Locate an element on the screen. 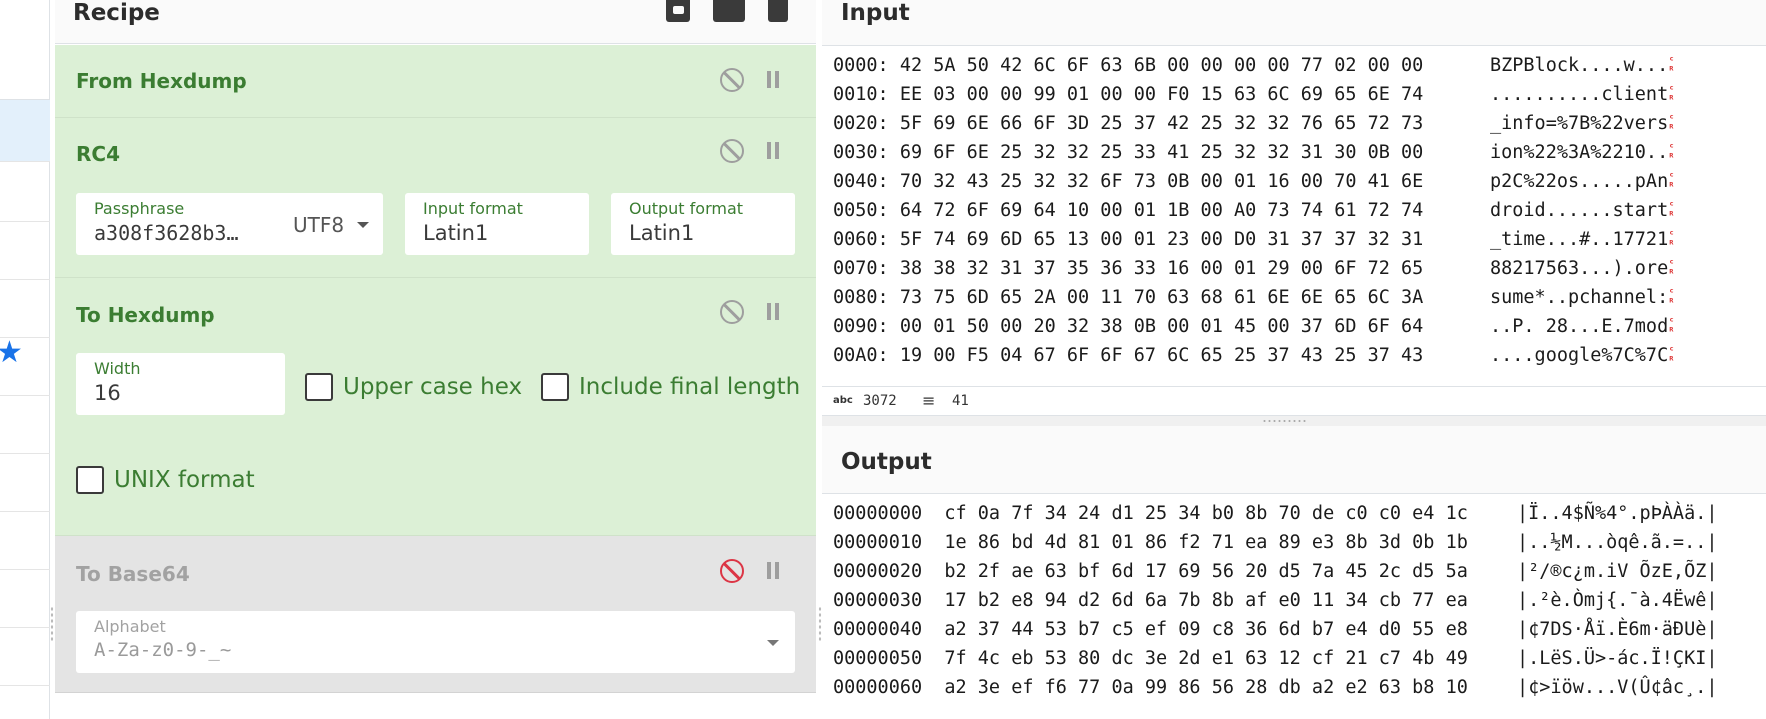 This screenshot has height=719, width=1766. alphabet-value: A-Za-z0-9-_~ is located at coordinates (163, 650).